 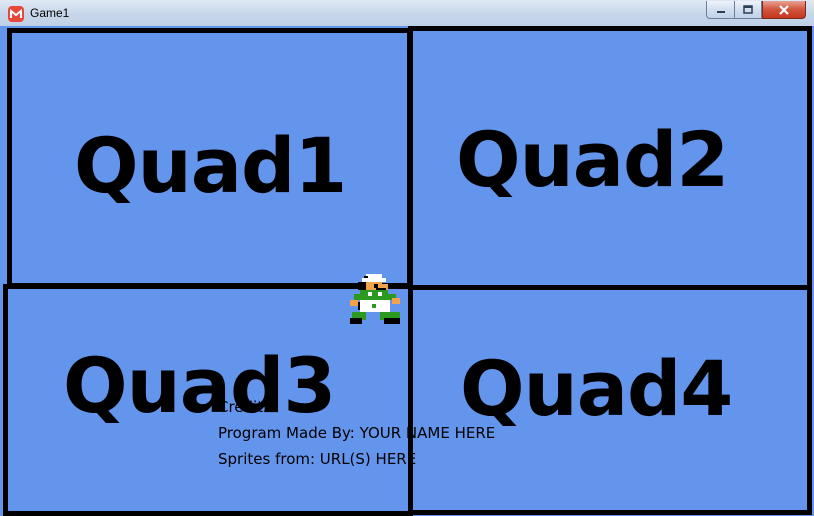 I want to click on monogame-app-icon, so click(x=16, y=14).